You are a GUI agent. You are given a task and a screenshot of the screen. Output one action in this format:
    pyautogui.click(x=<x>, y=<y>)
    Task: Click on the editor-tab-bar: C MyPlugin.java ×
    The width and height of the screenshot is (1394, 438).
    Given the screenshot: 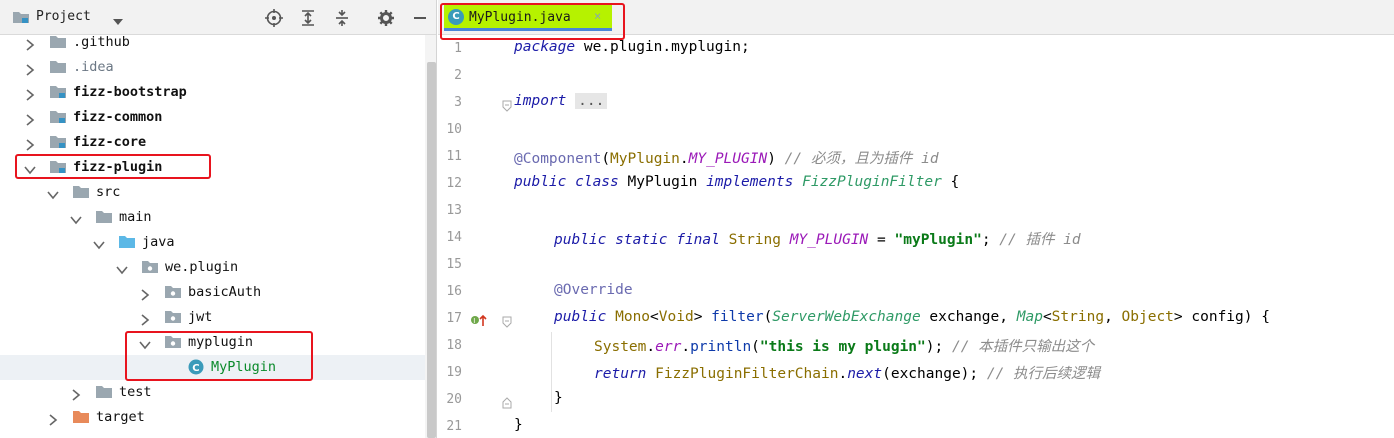 What is the action you would take?
    pyautogui.click(x=916, y=17)
    